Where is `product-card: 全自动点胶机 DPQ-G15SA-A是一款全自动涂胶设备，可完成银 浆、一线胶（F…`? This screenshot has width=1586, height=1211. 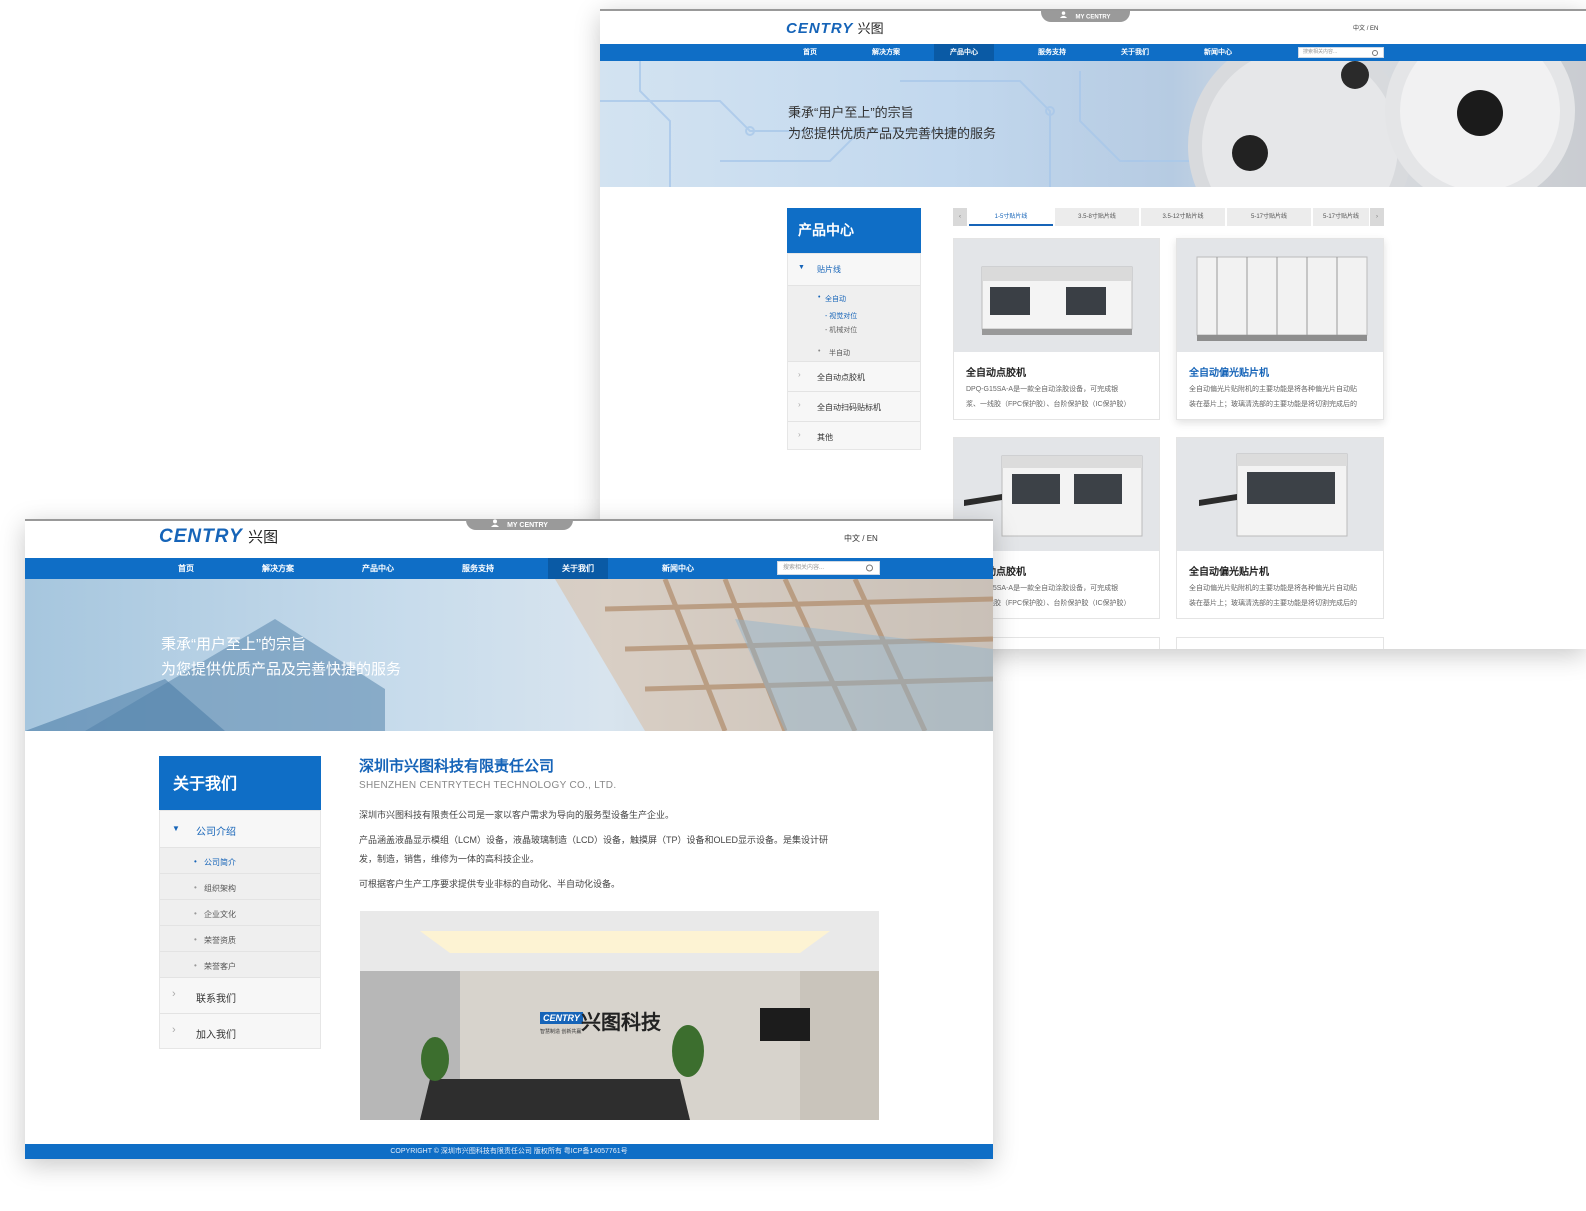 product-card: 全自动点胶机 DPQ-G15SA-A是一款全自动涂胶设备，可完成银 浆、一线胶（F… is located at coordinates (1056, 329).